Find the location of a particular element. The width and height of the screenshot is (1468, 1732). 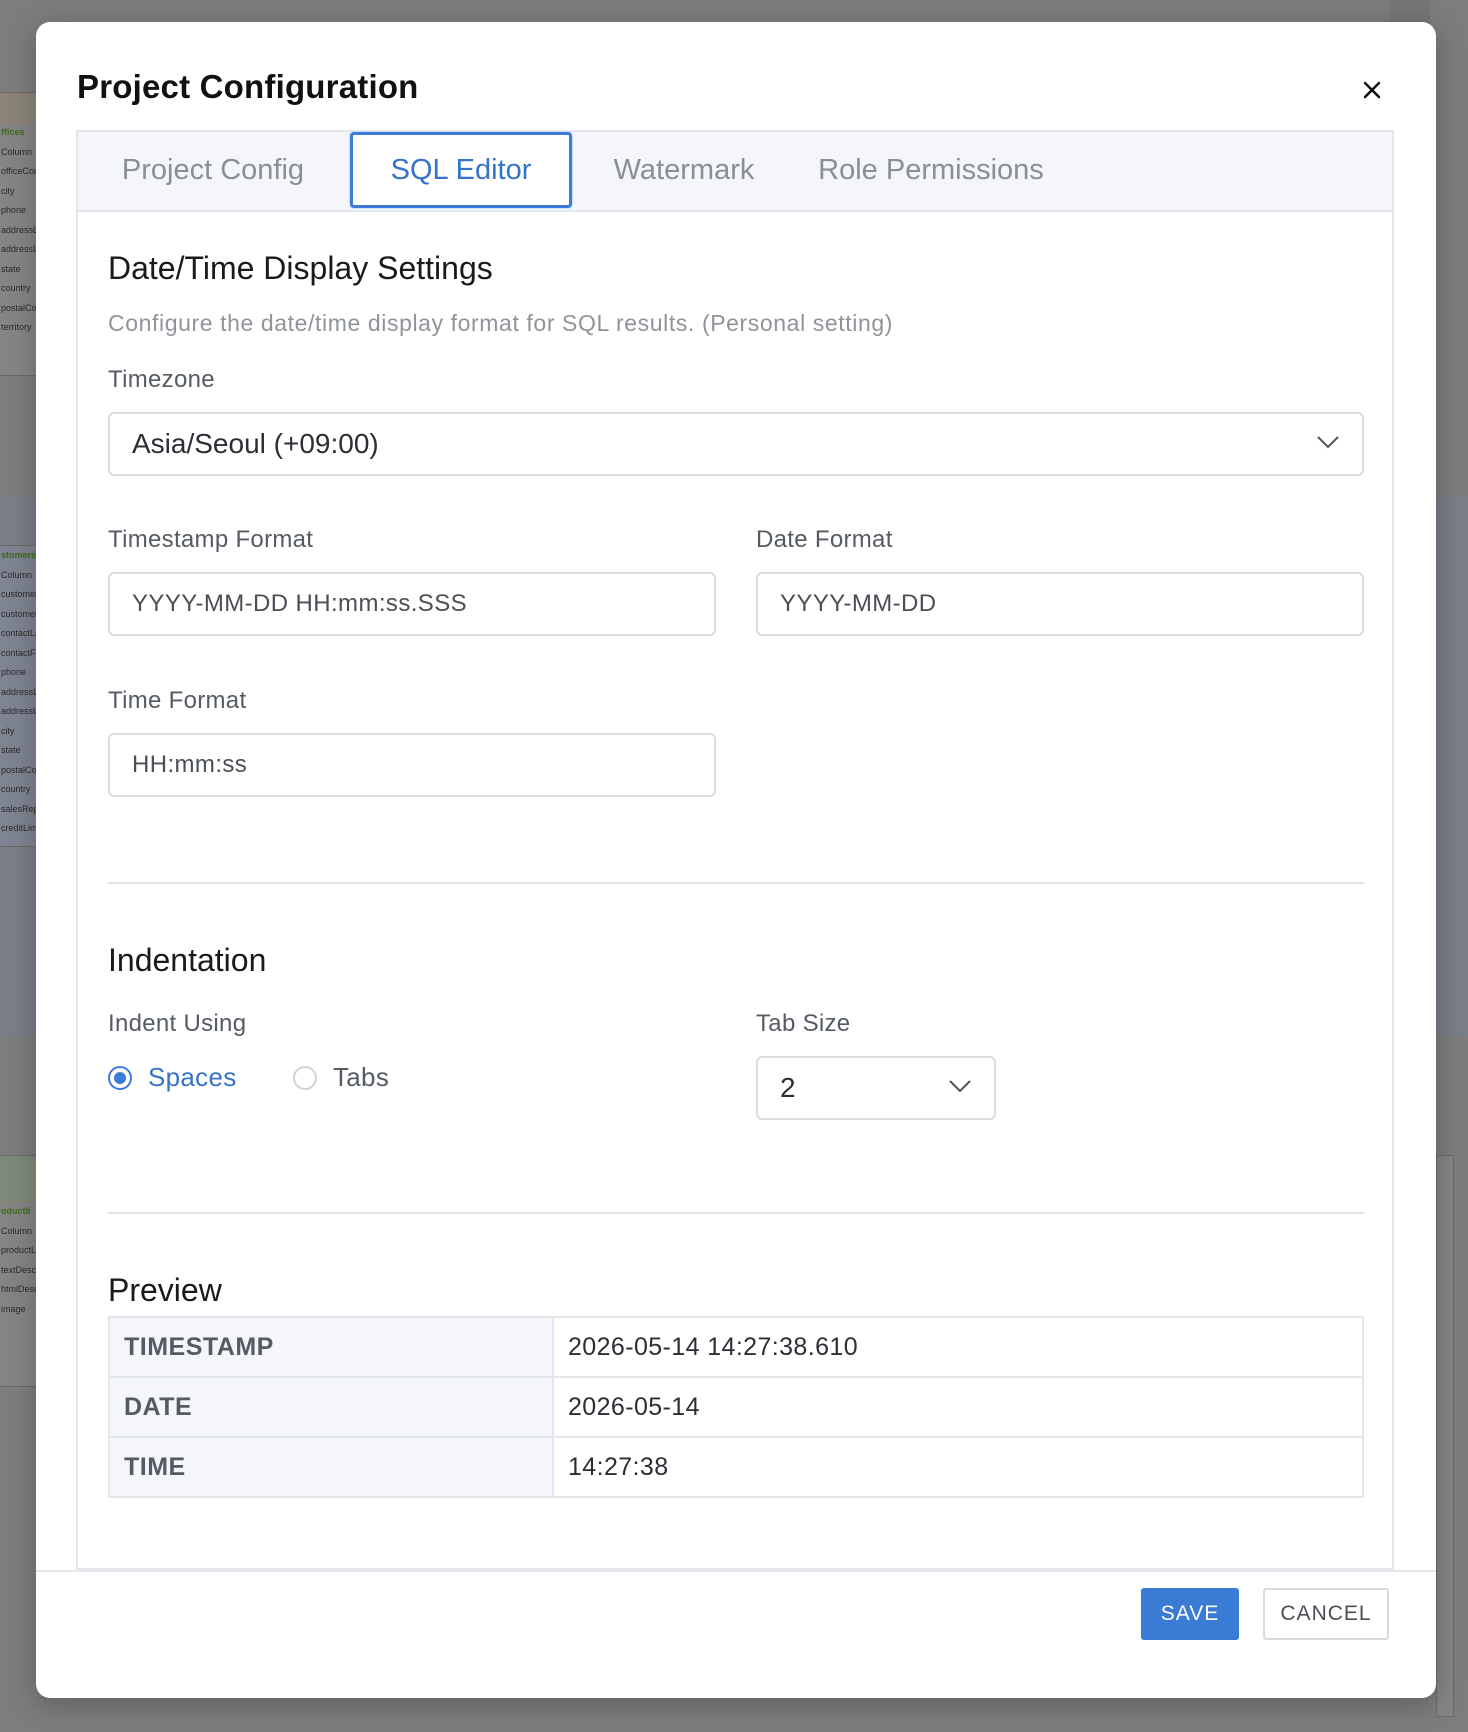

date-format-label: Date Format is located at coordinates (824, 539).